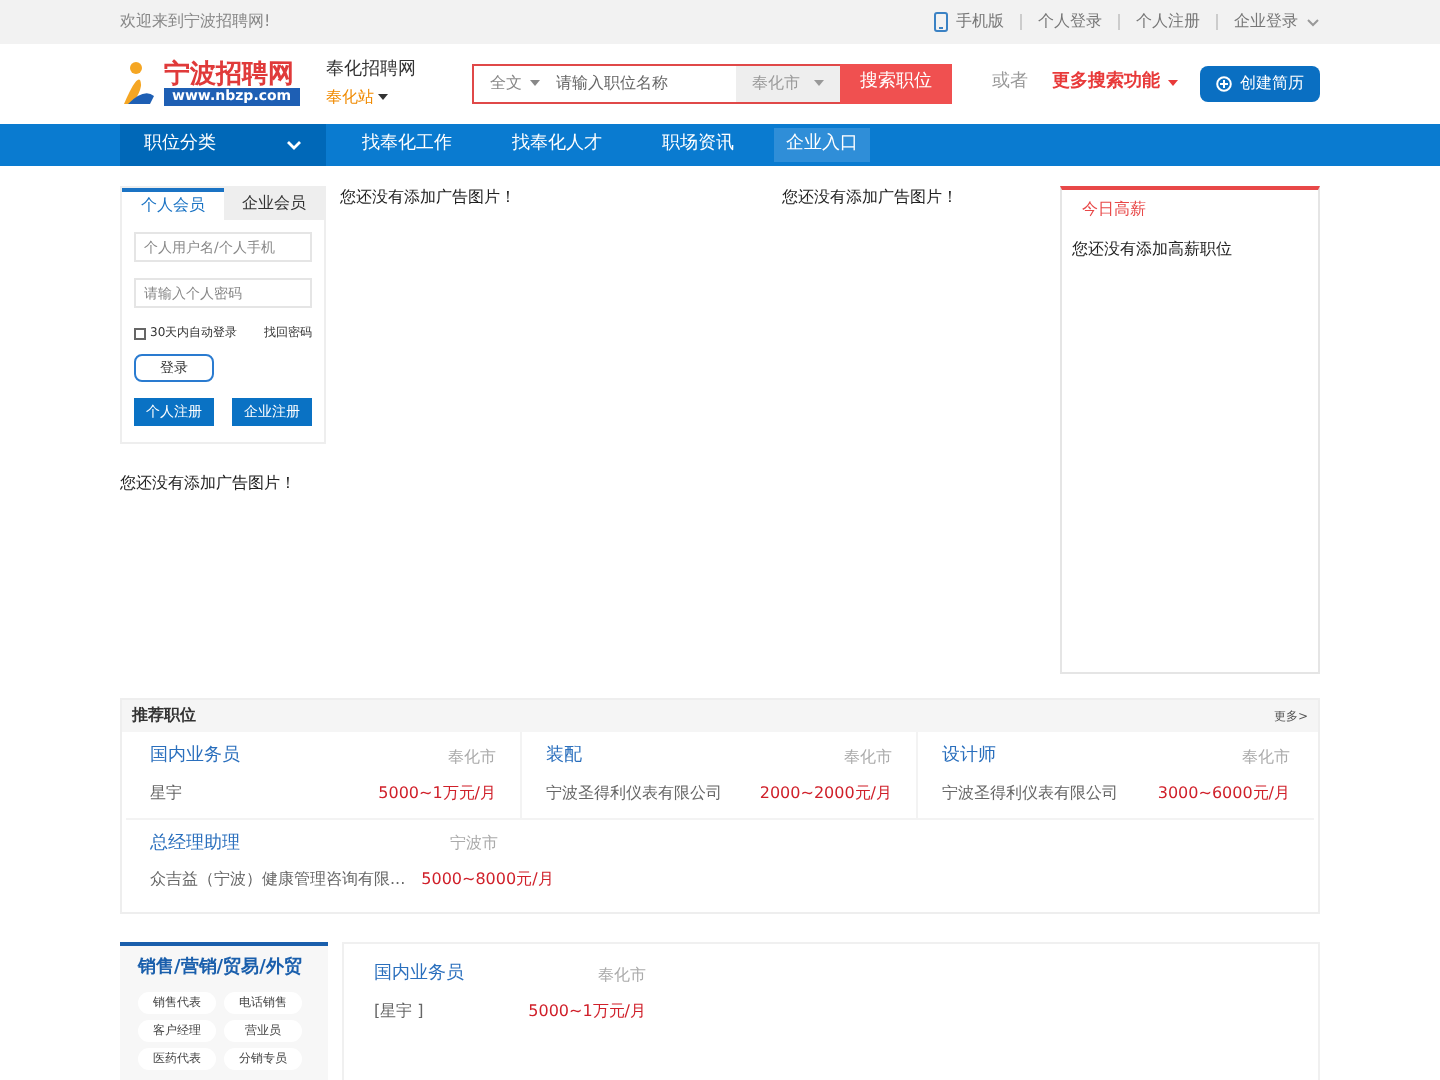 This screenshot has width=1440, height=1080. What do you see at coordinates (1168, 22) in the screenshot?
I see `top-link: 个人注册` at bounding box center [1168, 22].